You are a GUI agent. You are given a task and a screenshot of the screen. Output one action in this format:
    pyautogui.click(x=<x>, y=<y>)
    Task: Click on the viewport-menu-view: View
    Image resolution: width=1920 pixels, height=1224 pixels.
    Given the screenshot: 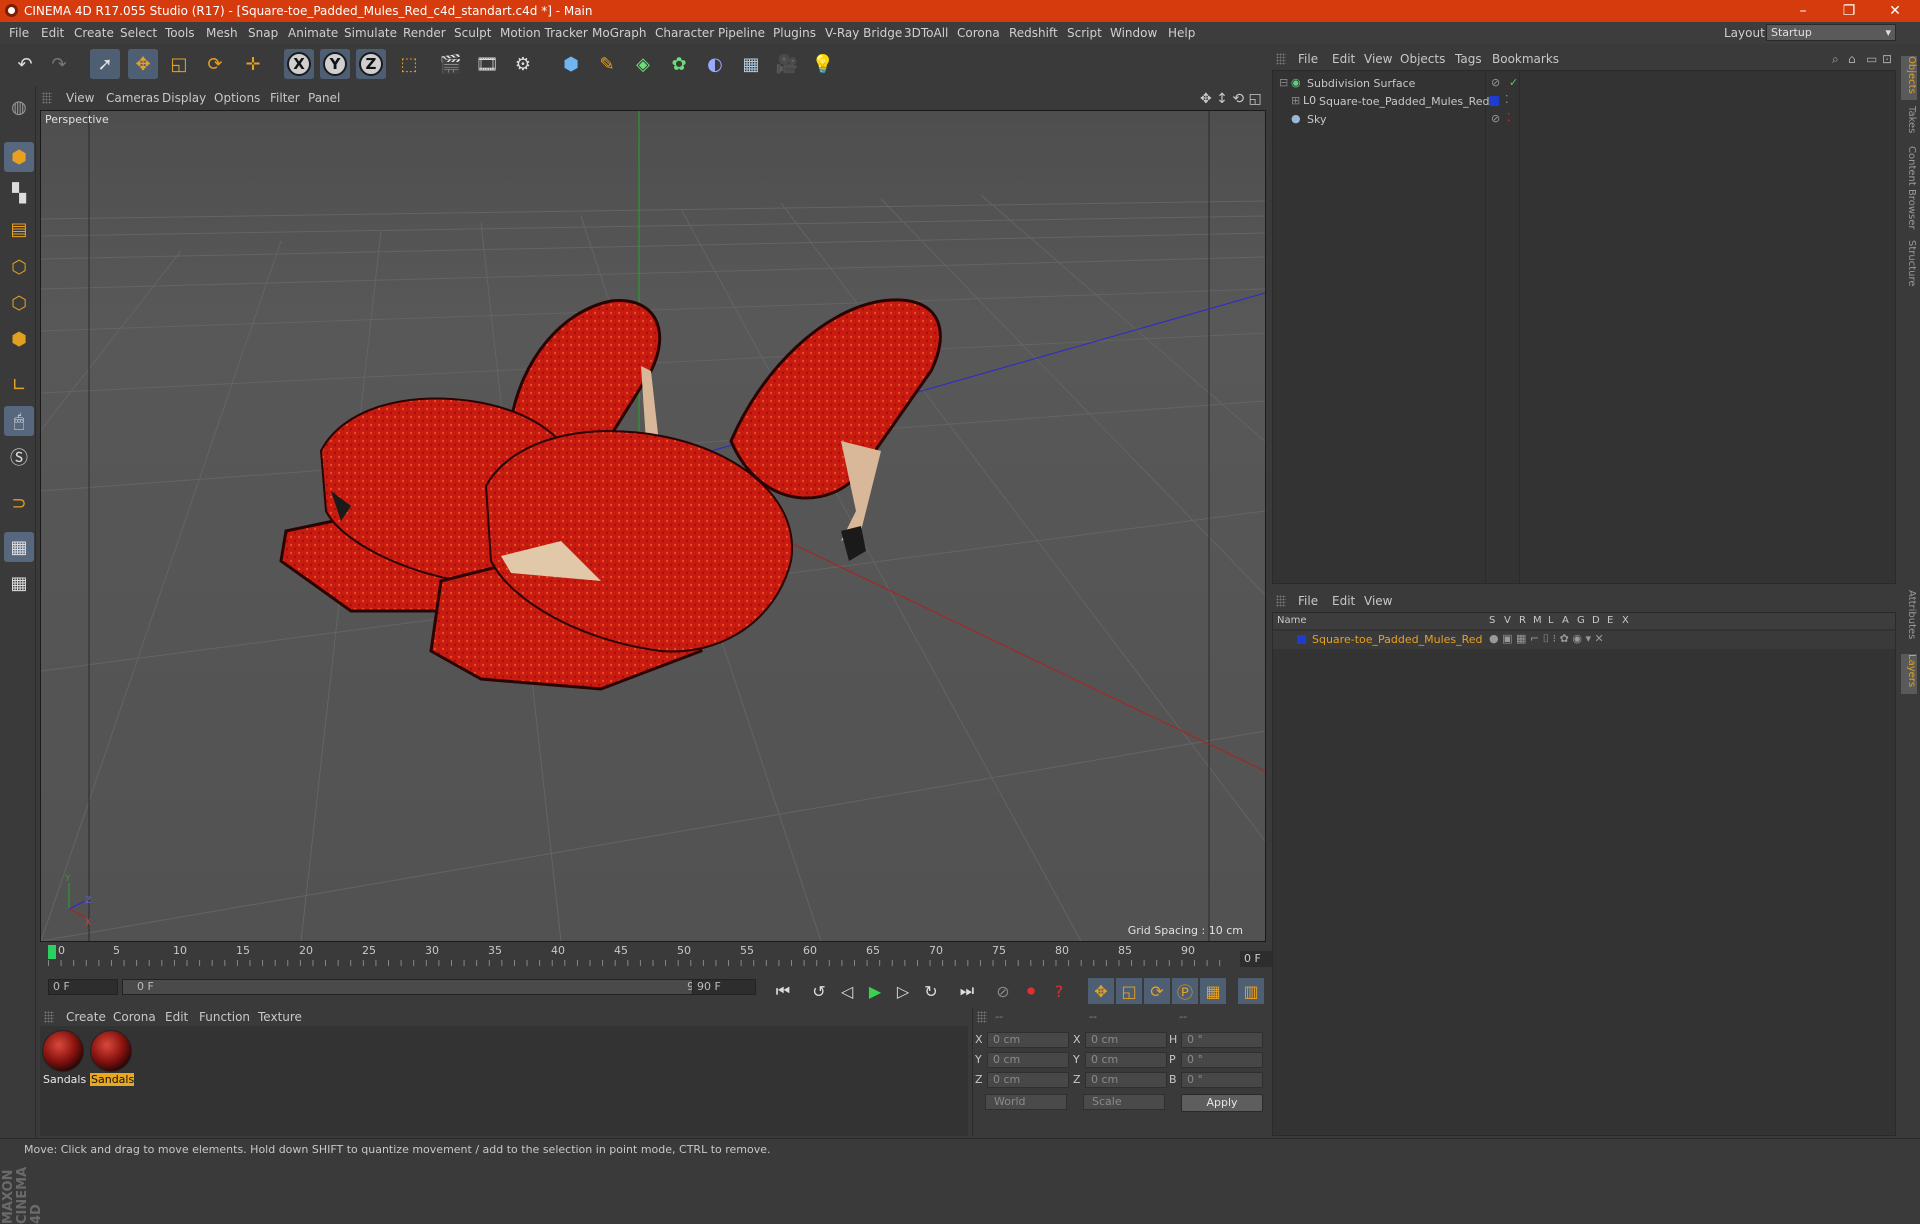 What is the action you would take?
    pyautogui.click(x=80, y=98)
    